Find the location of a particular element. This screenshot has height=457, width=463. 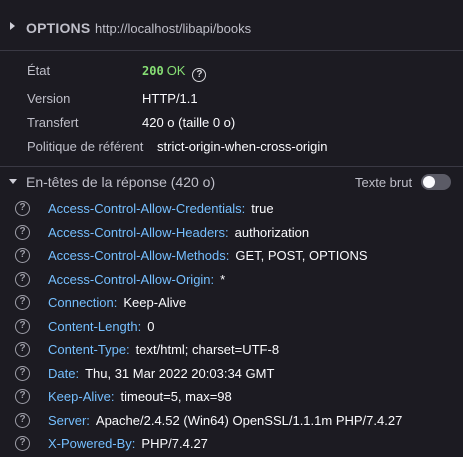

header-value: Keep-Alive is located at coordinates (155, 302).